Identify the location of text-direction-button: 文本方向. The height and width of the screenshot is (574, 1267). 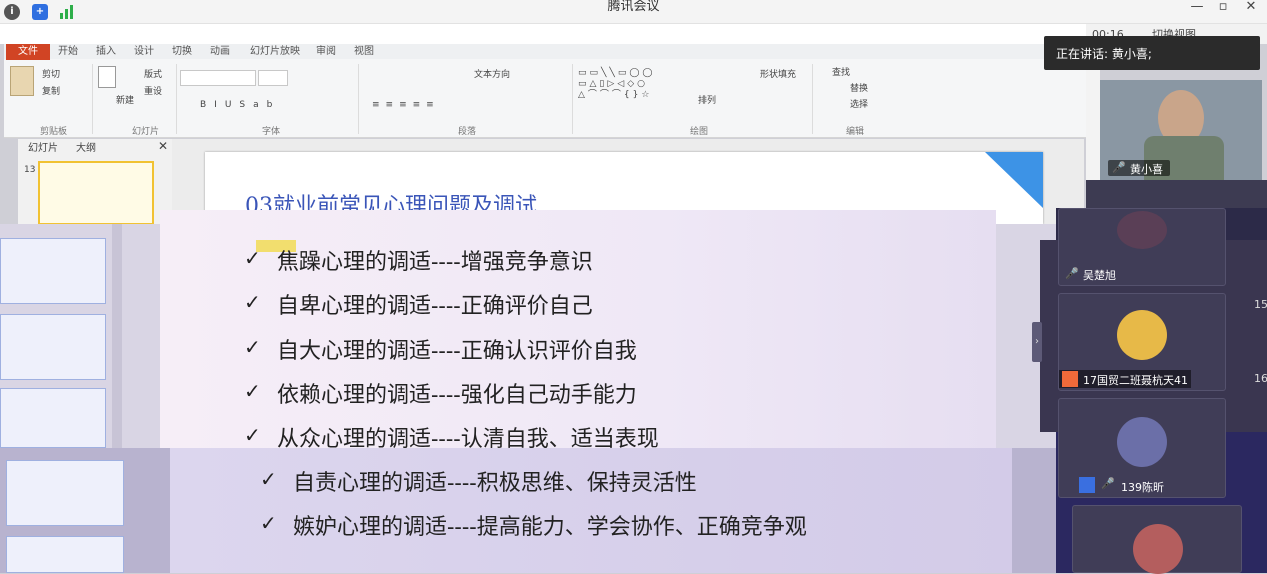
(492, 75).